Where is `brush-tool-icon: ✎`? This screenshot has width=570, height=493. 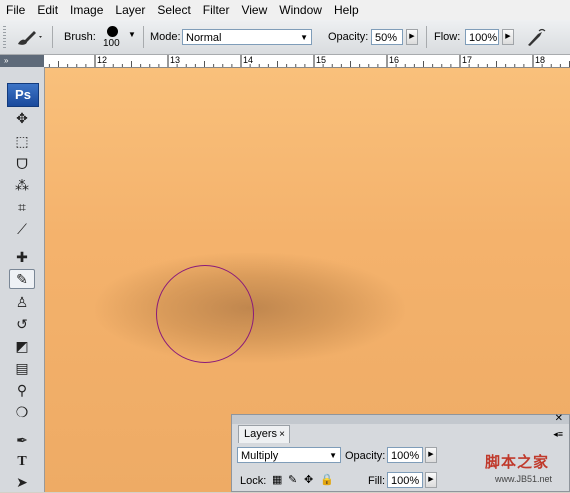
brush-tool-icon: ✎ is located at coordinates (22, 279).